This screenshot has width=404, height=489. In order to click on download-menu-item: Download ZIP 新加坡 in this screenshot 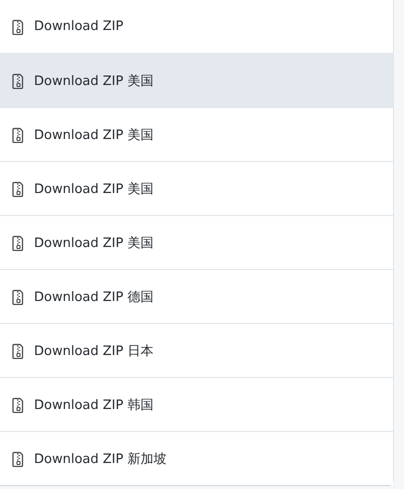, I will do `click(196, 458)`.